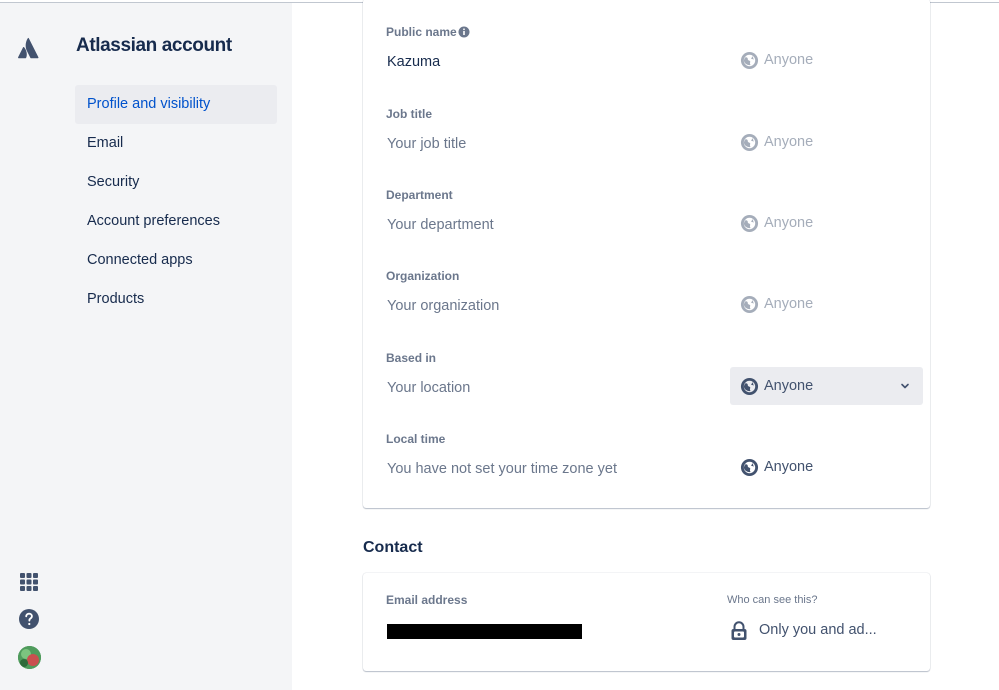 This screenshot has height=690, width=999. Describe the element at coordinates (484, 631) in the screenshot. I see `redacted-email-value` at that location.